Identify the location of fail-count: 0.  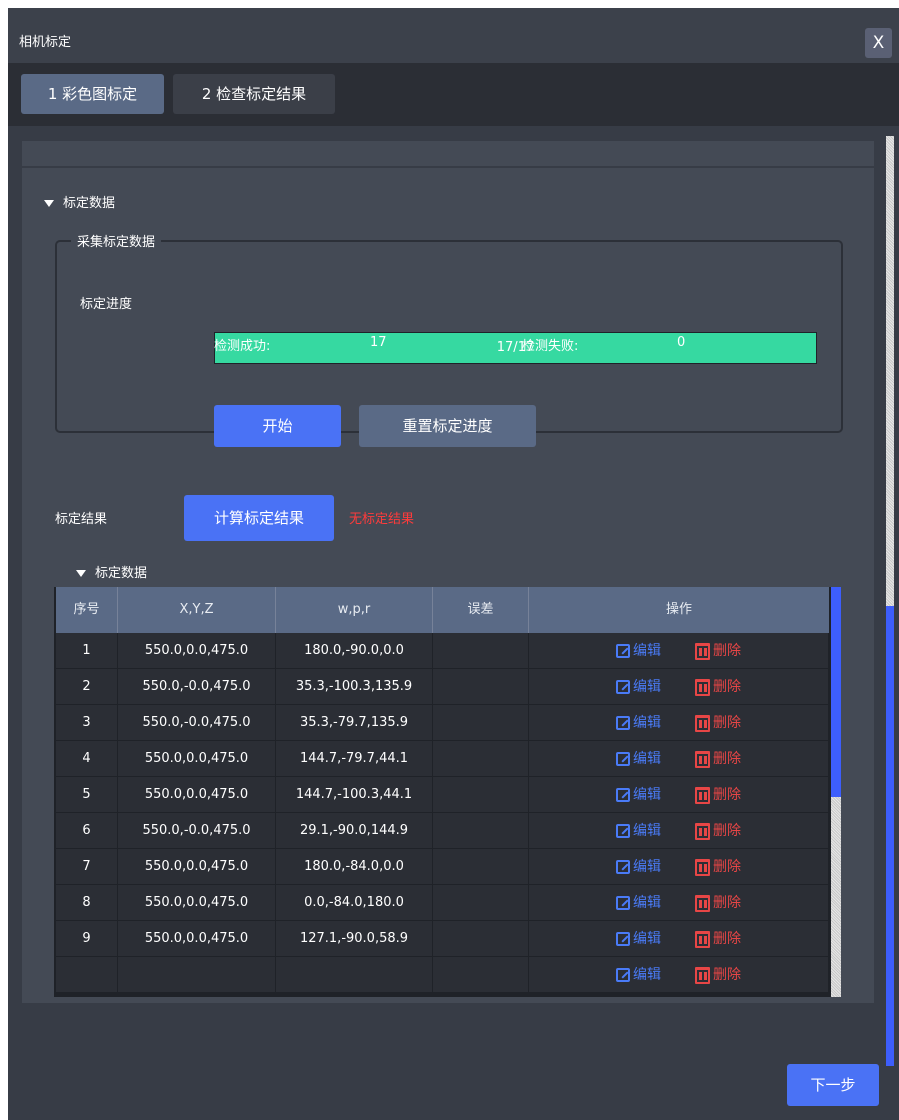
(681, 342).